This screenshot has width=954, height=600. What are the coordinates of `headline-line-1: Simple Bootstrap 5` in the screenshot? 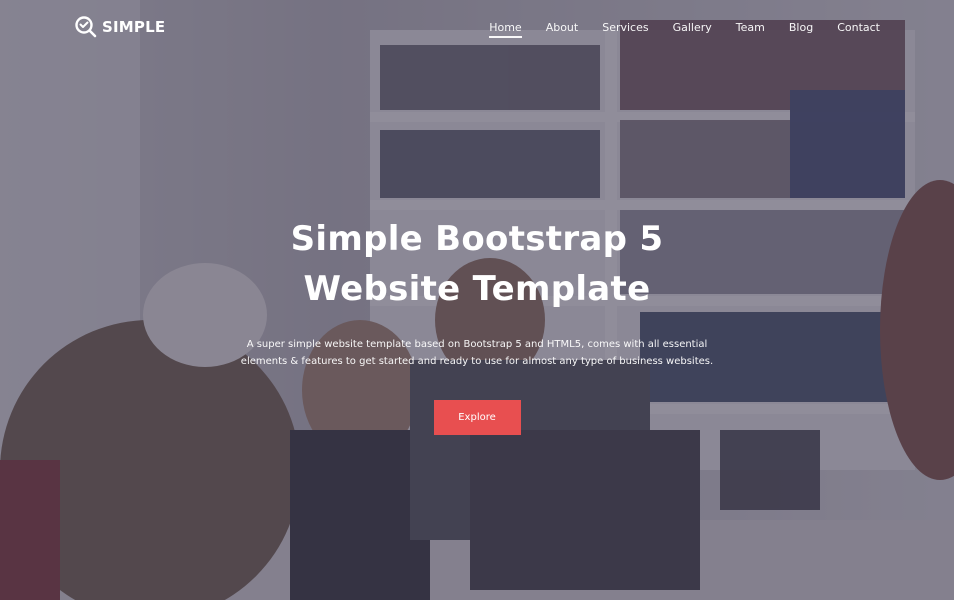 It's located at (477, 239).